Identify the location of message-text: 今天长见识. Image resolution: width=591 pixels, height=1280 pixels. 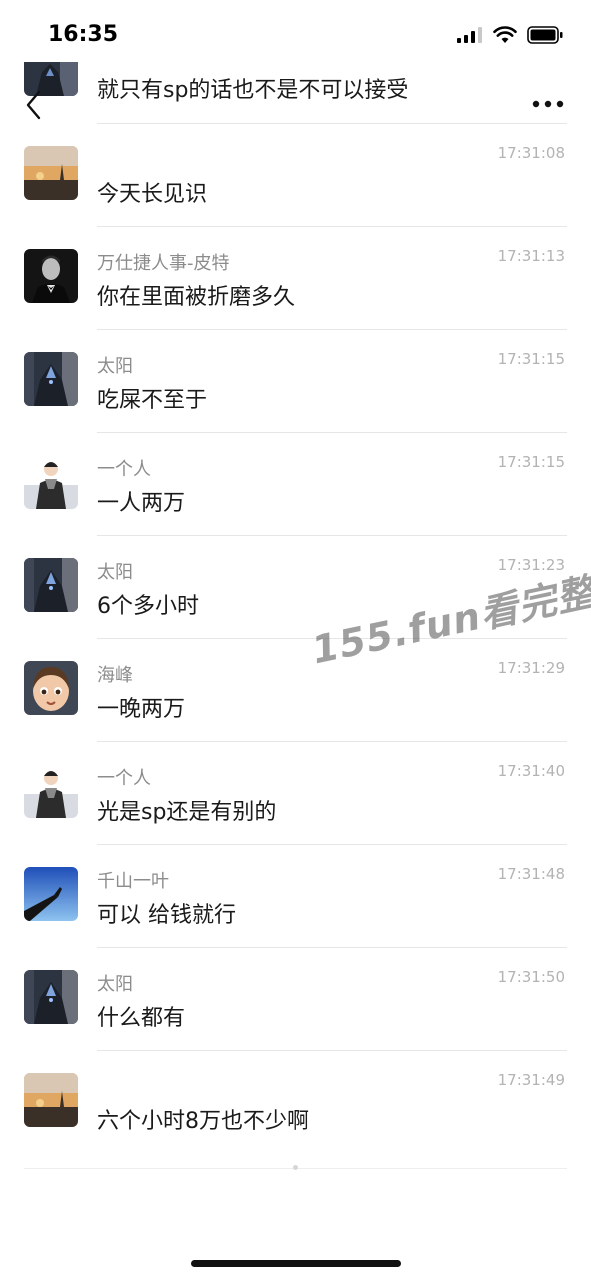
(152, 194).